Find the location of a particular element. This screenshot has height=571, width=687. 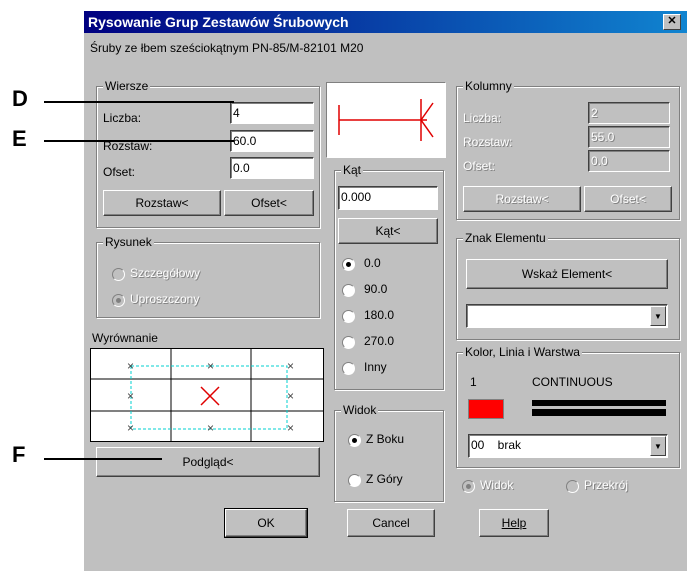

drawing-radio-simplified is located at coordinates (118, 300).